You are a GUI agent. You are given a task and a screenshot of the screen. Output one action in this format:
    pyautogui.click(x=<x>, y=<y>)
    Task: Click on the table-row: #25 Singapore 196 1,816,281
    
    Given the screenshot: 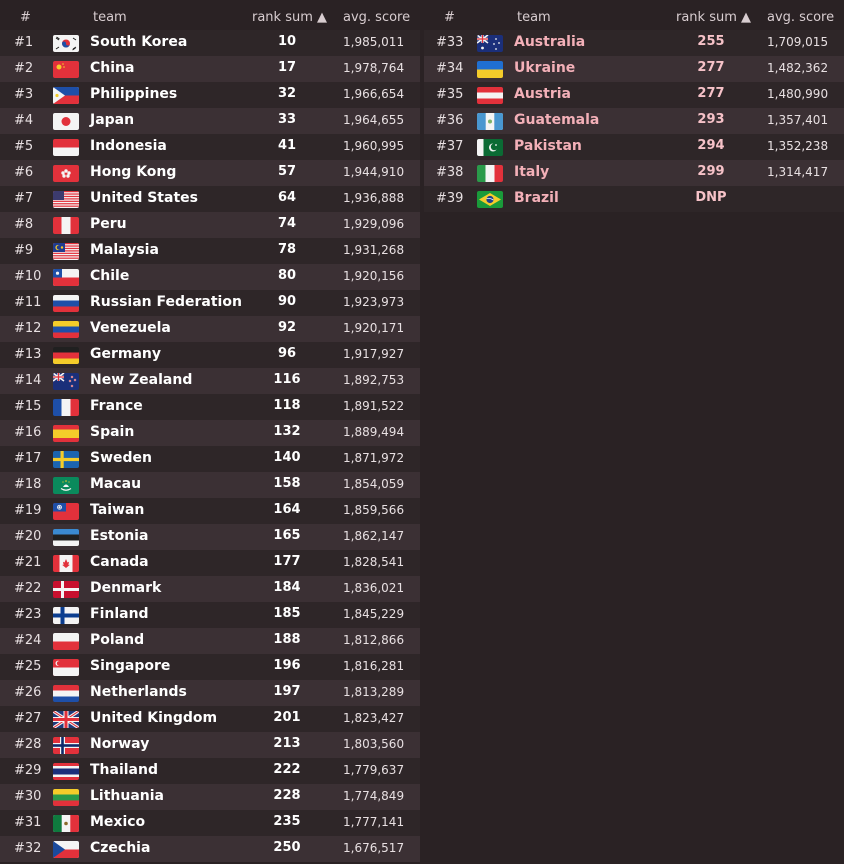 What is the action you would take?
    pyautogui.click(x=210, y=667)
    